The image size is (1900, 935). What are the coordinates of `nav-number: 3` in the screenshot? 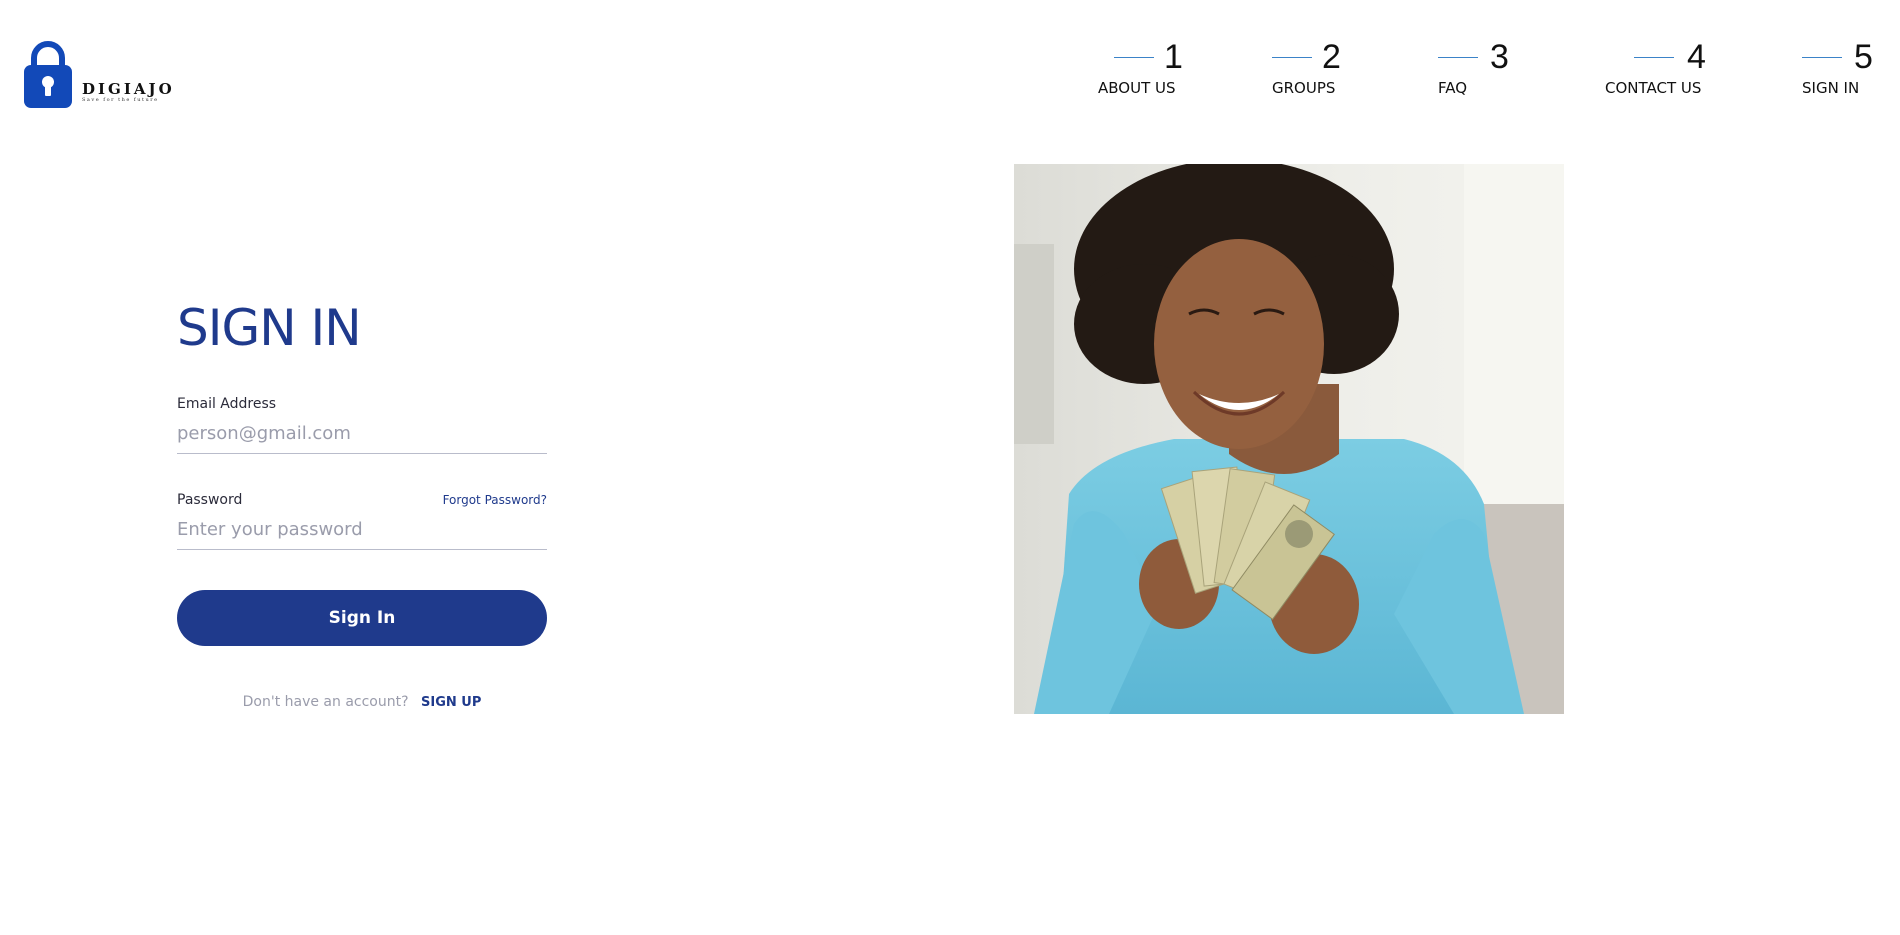 It's located at (1499, 57).